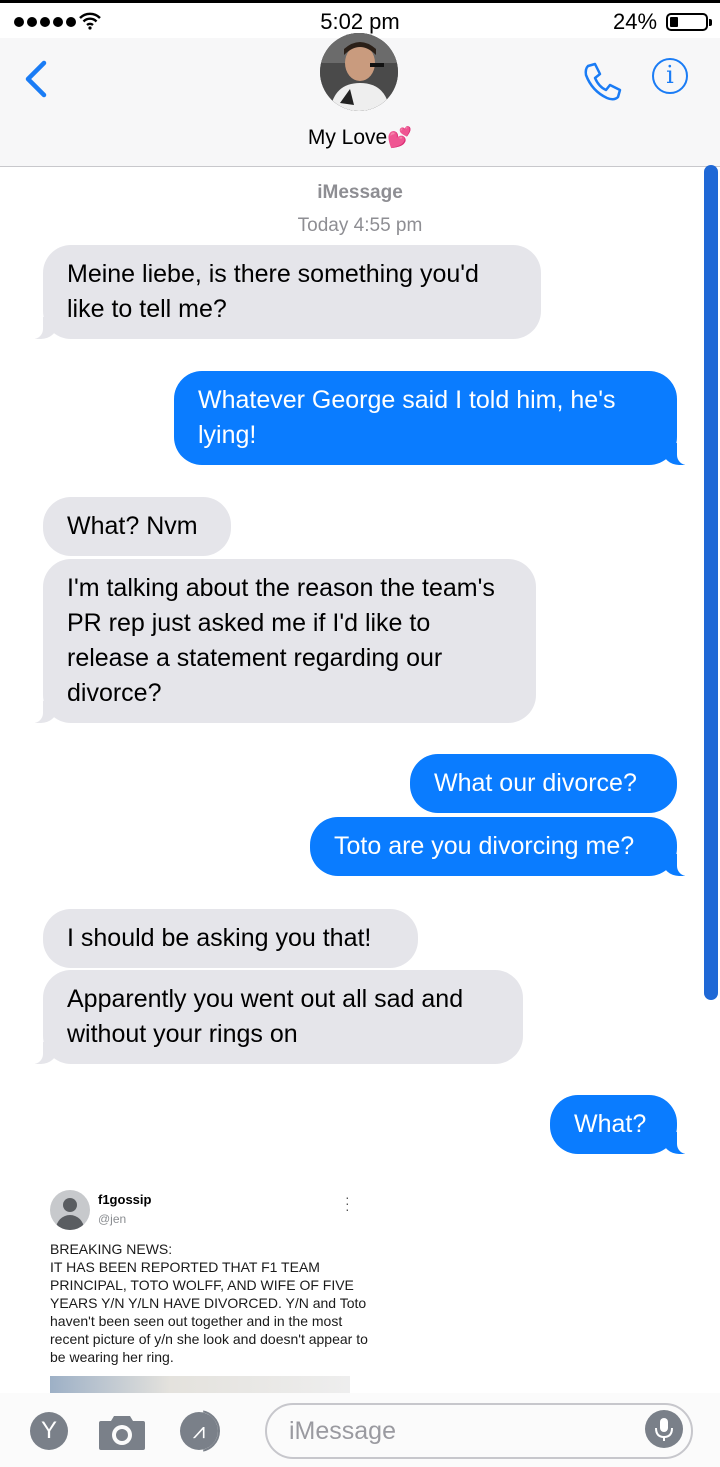  I want to click on heart-emoji: 💕, so click(400, 138).